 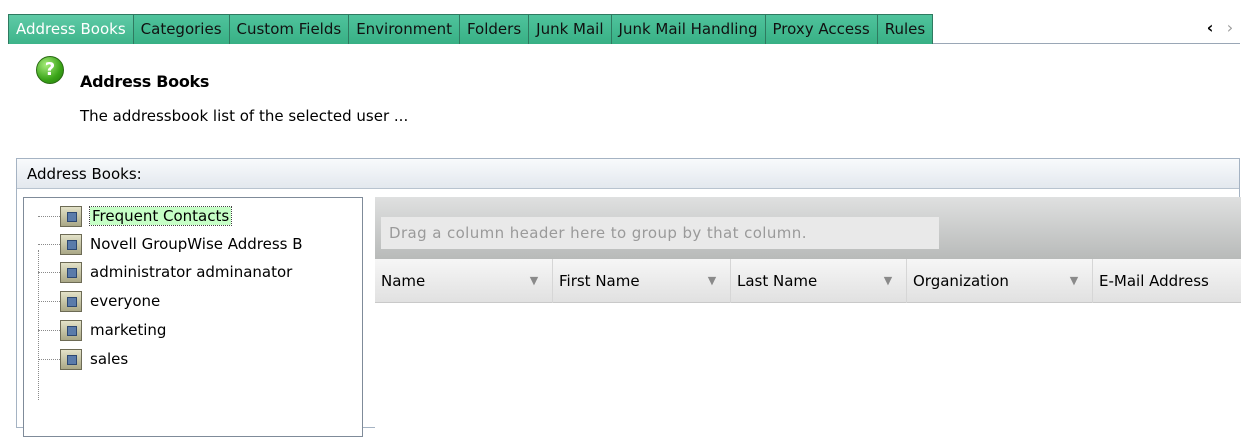 I want to click on tab-proxy-access: Proxy Access, so click(x=821, y=29).